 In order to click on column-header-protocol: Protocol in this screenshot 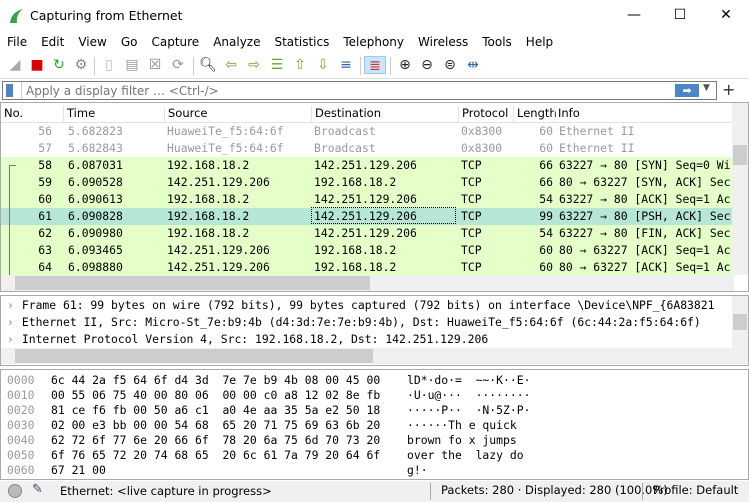, I will do `click(483, 114)`.